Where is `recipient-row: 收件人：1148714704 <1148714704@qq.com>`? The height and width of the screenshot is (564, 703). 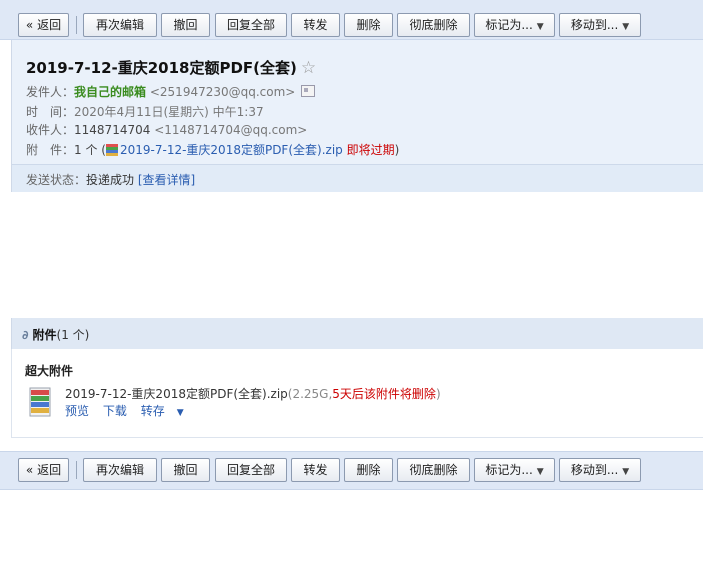
recipient-row: 收件人：1148714704 <1148714704@qq.com> is located at coordinates (166, 129).